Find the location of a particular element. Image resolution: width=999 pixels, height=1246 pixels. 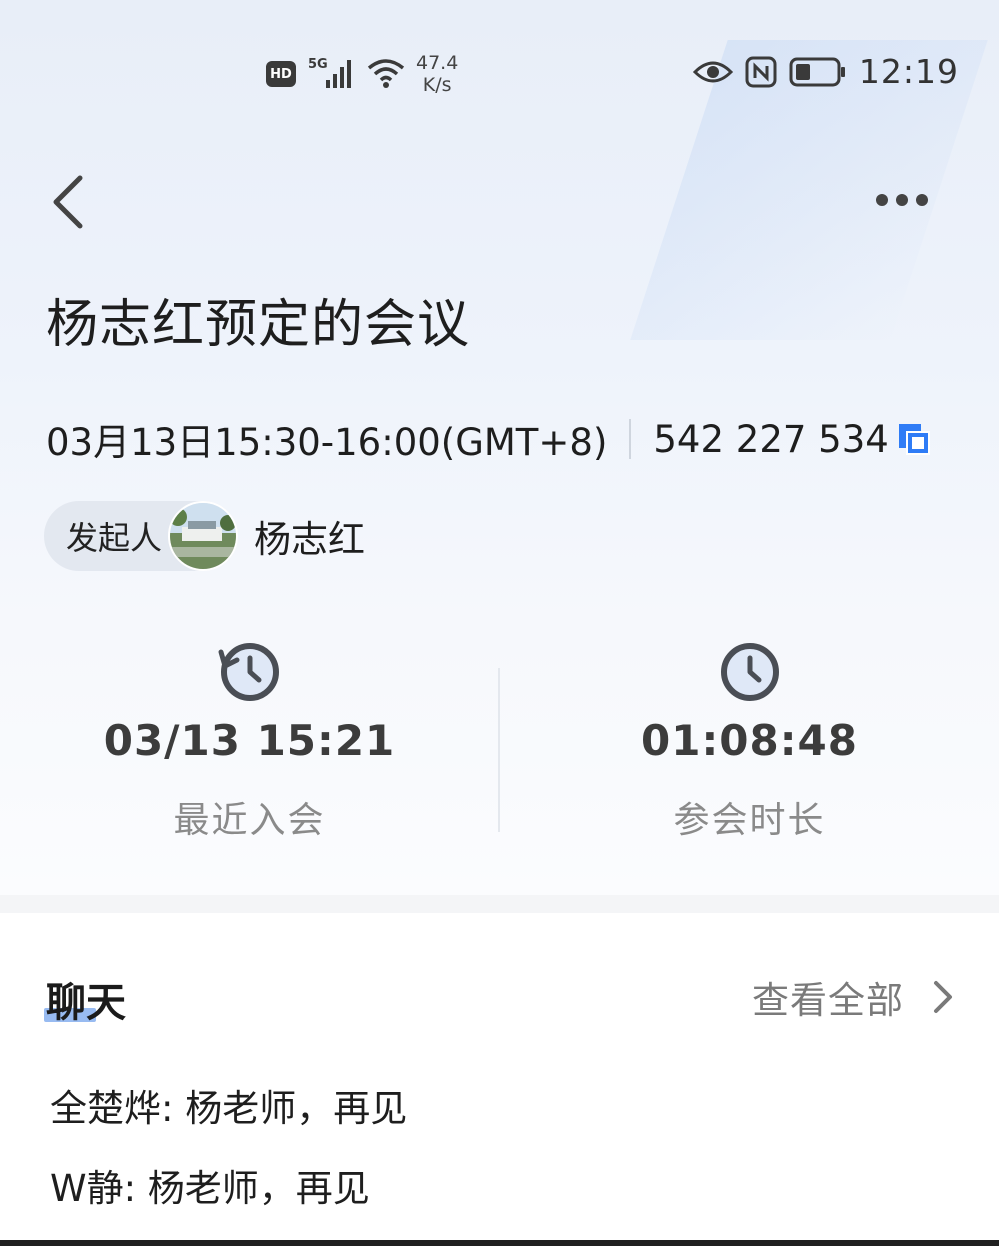

meeting-time-range: 03月13日15:30-16:00(GMT+8) is located at coordinates (327, 442).